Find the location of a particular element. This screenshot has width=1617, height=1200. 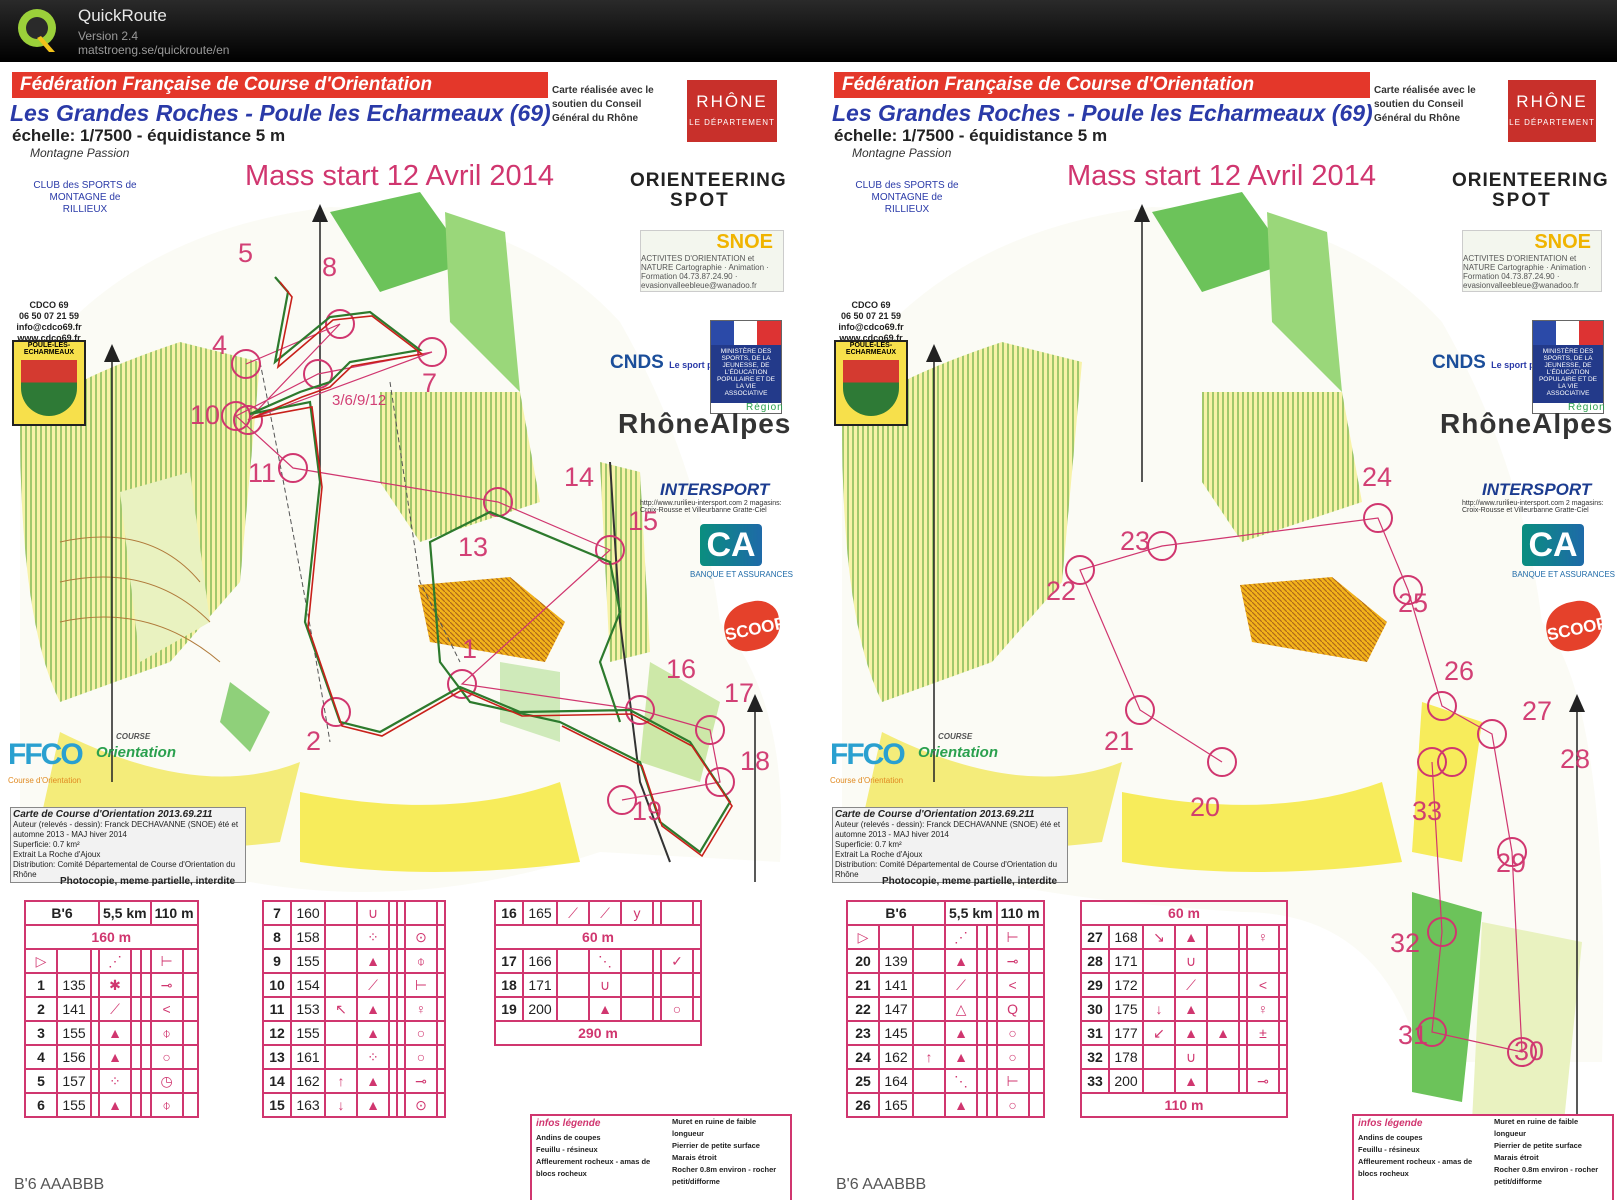

control-number: 32 is located at coordinates (1405, 943).